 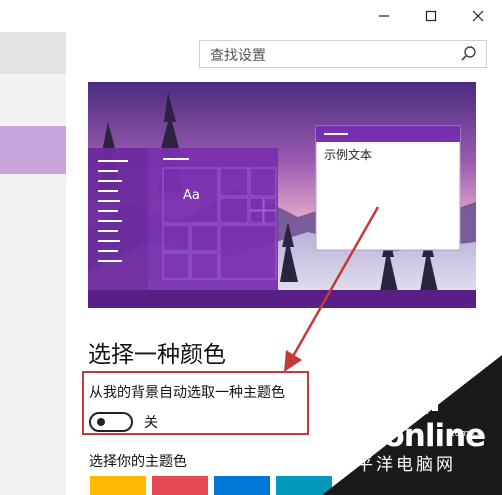 I want to click on watermark-chinese: 太平洋电脑网, so click(x=396, y=465).